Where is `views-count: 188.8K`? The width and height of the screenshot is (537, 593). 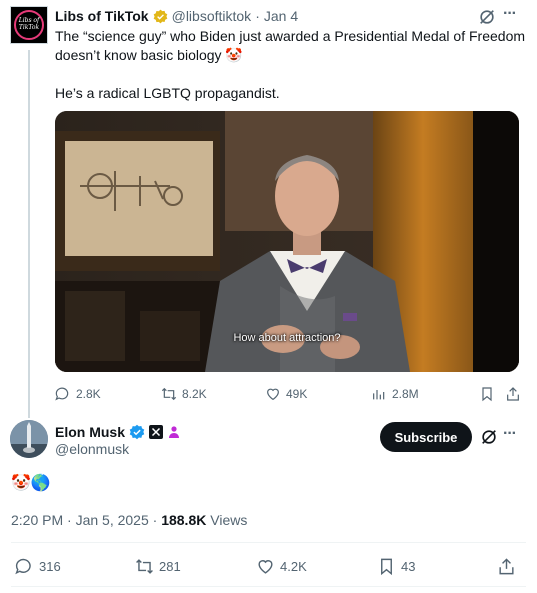 views-count: 188.8K is located at coordinates (184, 520).